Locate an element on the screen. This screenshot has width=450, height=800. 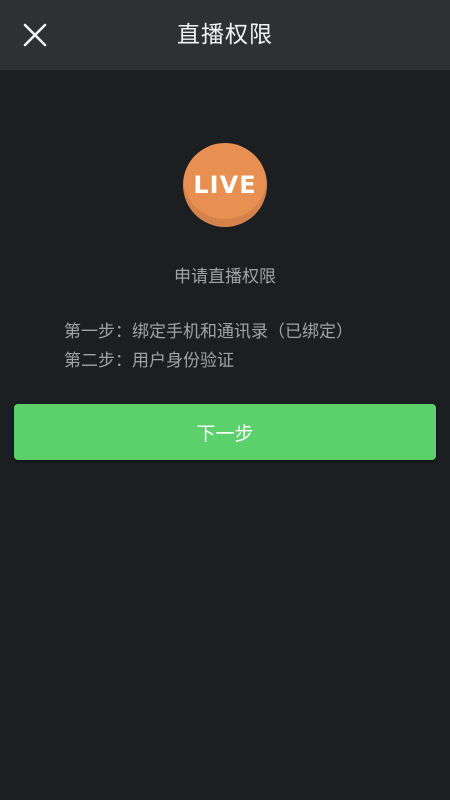
live-logo-text: LIVE is located at coordinates (225, 185).